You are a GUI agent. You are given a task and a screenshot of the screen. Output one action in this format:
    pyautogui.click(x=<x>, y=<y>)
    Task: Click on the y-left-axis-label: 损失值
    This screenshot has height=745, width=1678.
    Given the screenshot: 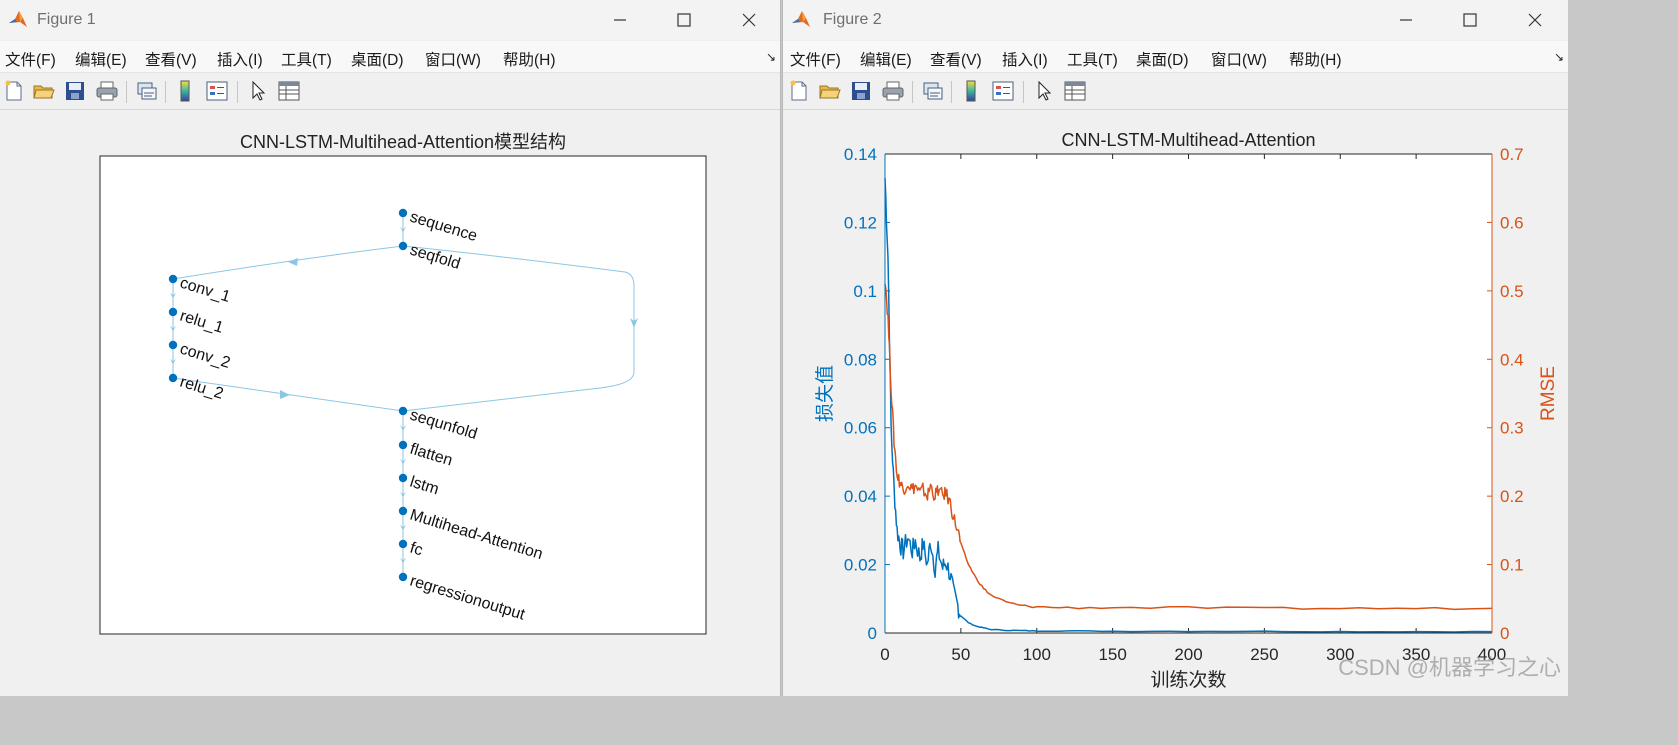 What is the action you would take?
    pyautogui.click(x=825, y=393)
    